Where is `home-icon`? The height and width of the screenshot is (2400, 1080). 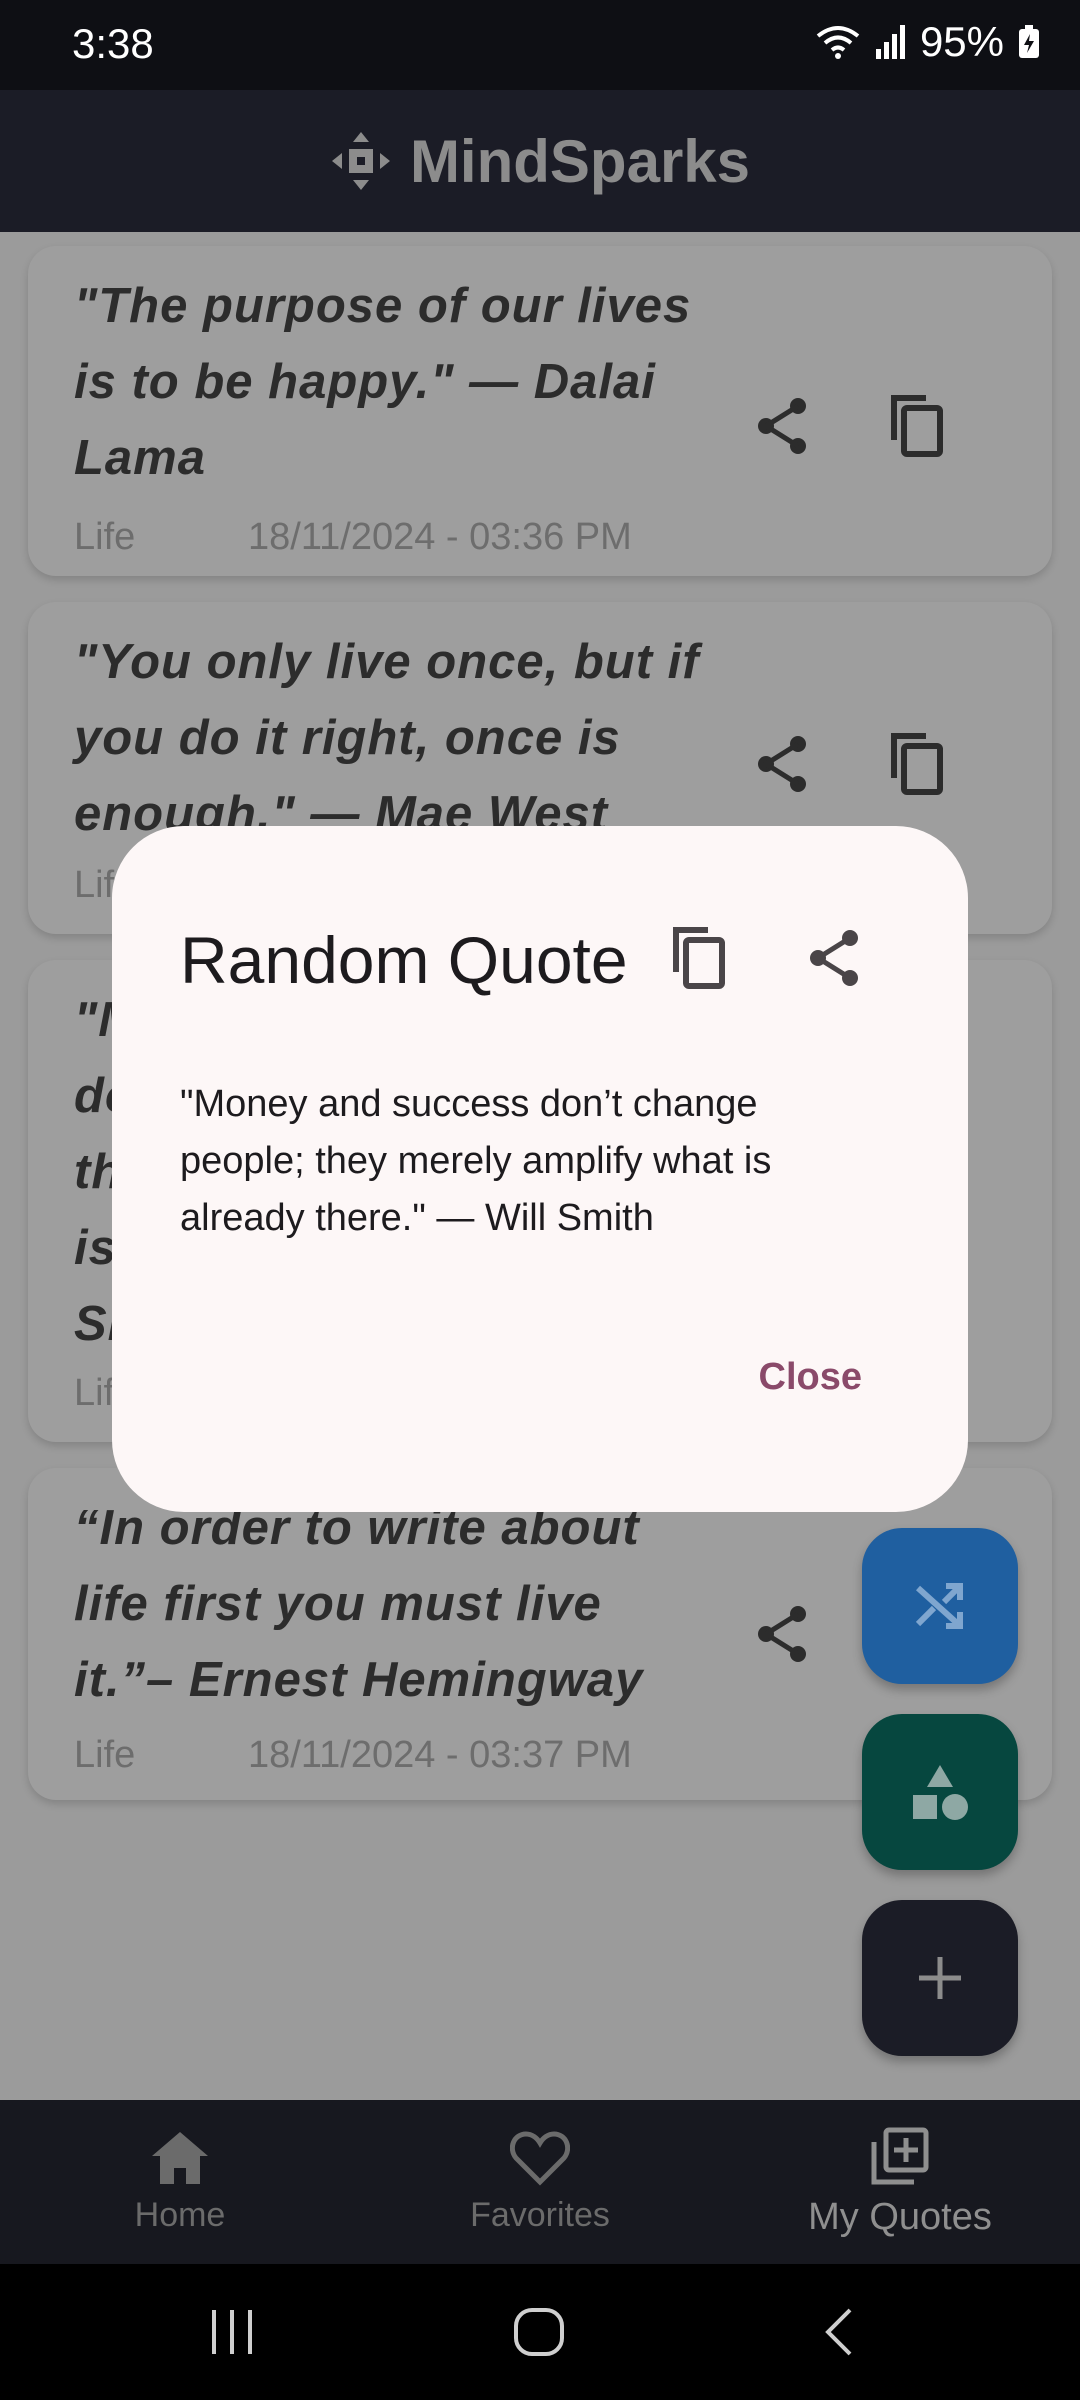 home-icon is located at coordinates (180, 2157).